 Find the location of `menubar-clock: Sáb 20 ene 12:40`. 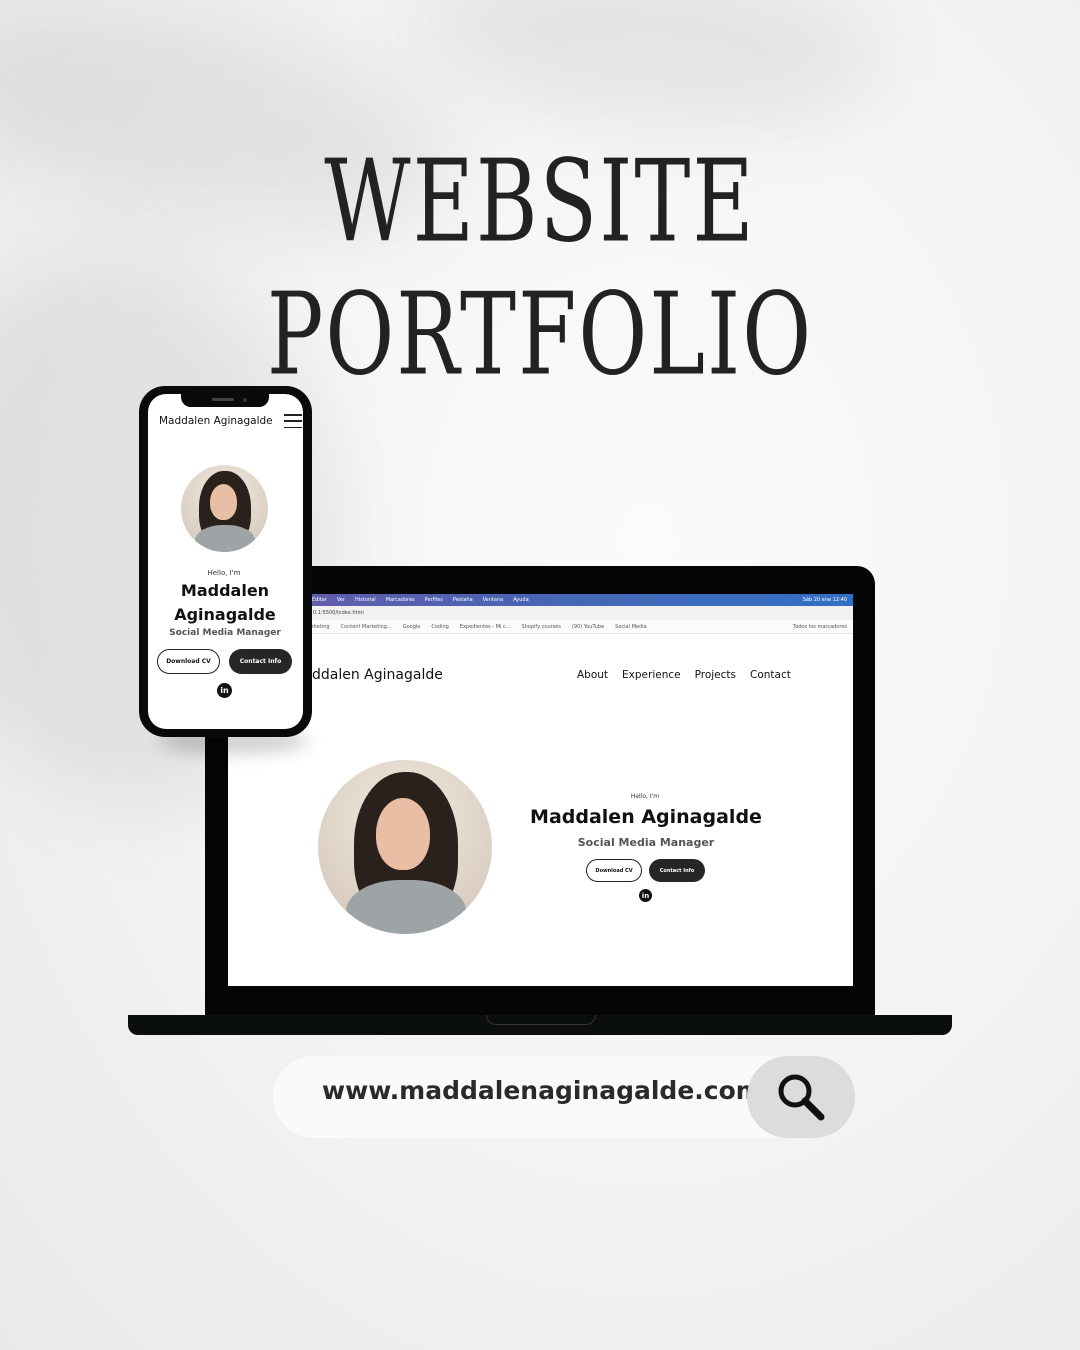

menubar-clock: Sáb 20 ene 12:40 is located at coordinates (824, 600).